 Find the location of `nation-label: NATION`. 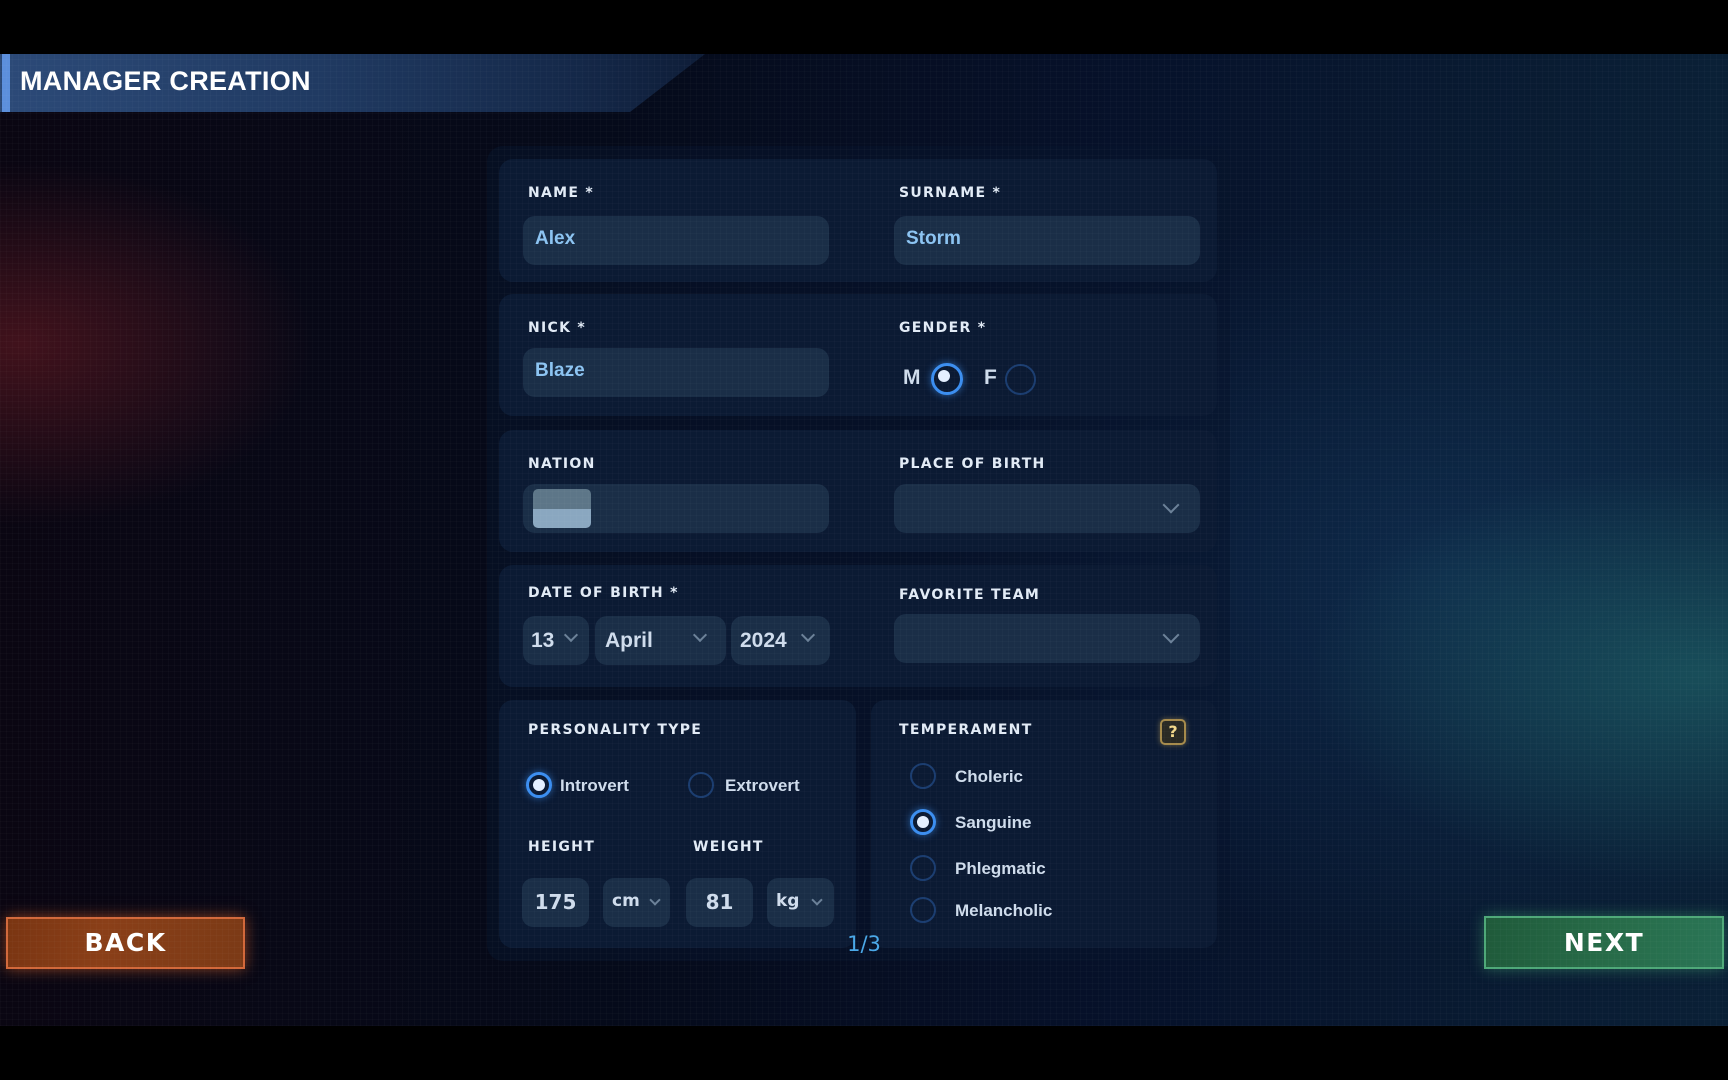

nation-label: NATION is located at coordinates (562, 464).